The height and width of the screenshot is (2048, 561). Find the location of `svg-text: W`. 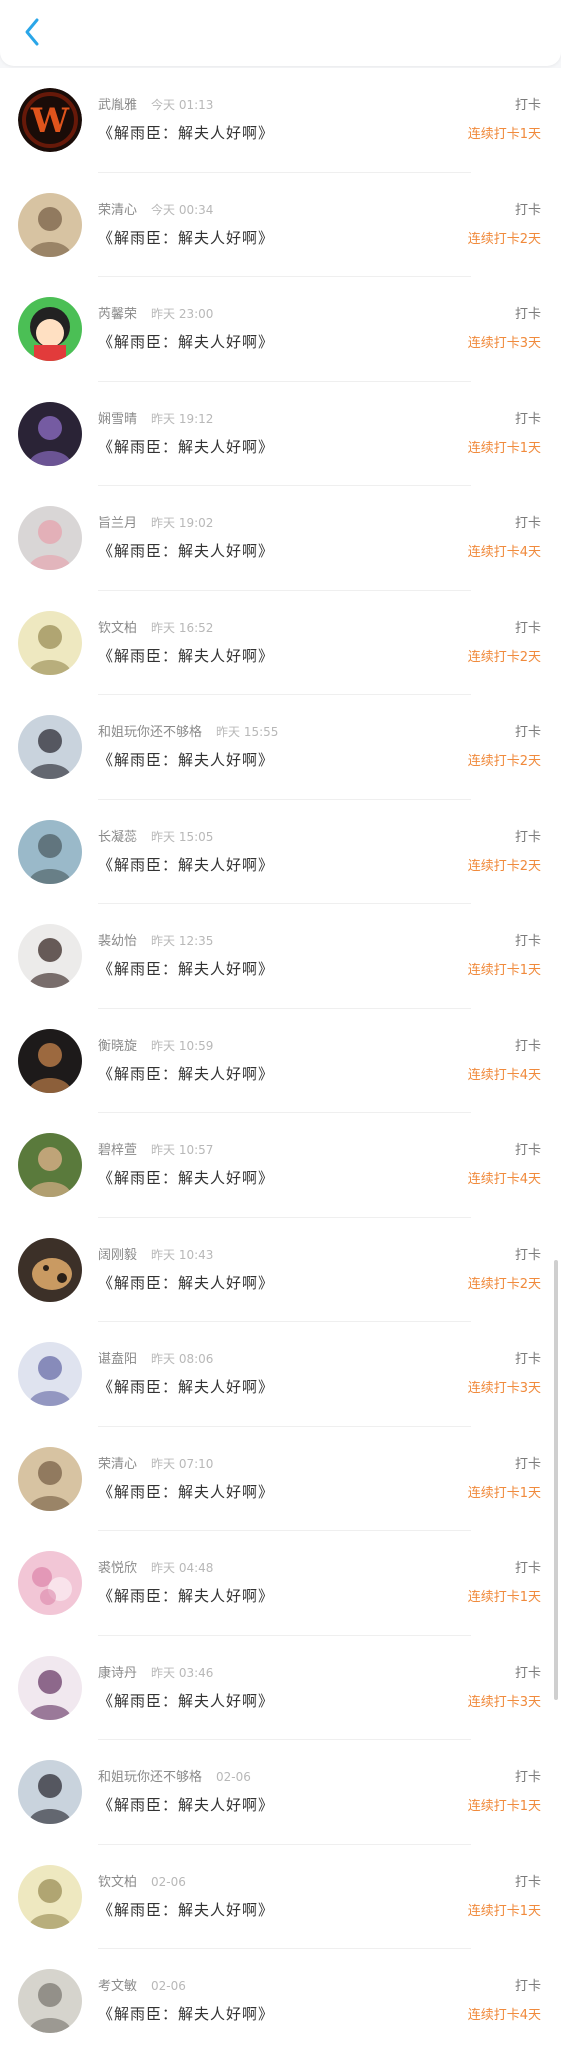

svg-text: W is located at coordinates (50, 121).